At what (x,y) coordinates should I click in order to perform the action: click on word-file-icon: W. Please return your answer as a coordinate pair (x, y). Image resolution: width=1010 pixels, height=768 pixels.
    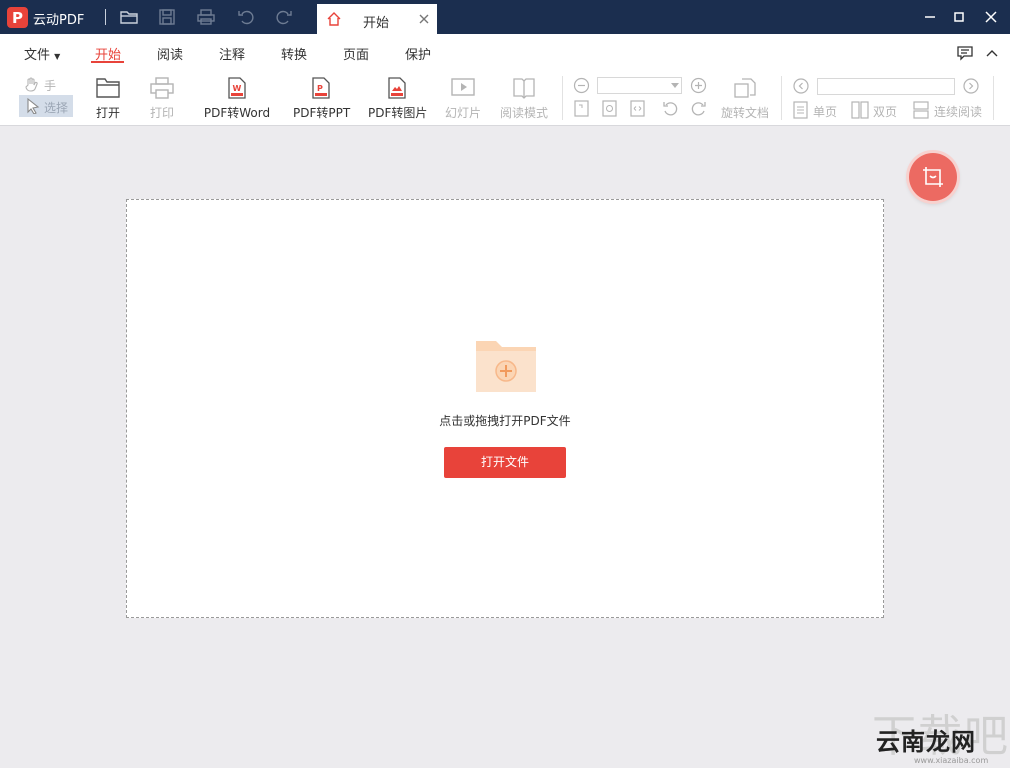
    Looking at the image, I should click on (237, 88).